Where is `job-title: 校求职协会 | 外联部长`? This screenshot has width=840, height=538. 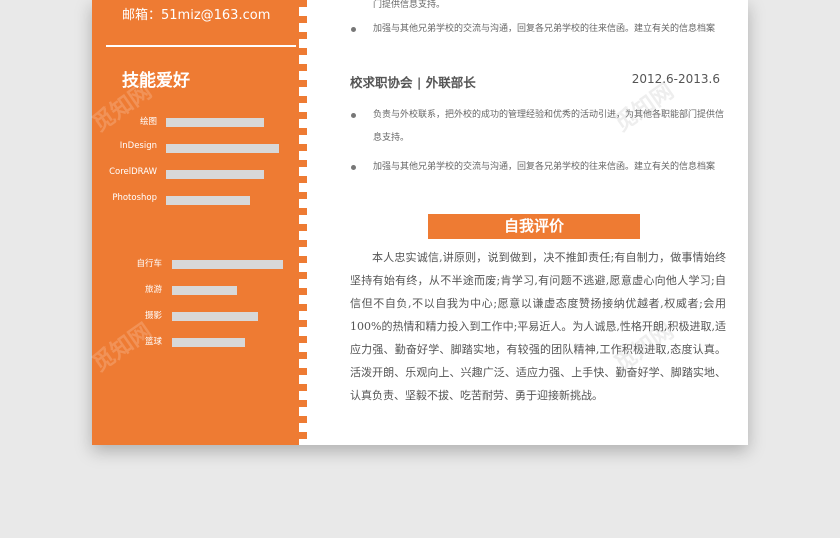 job-title: 校求职协会 | 外联部长 is located at coordinates (413, 82).